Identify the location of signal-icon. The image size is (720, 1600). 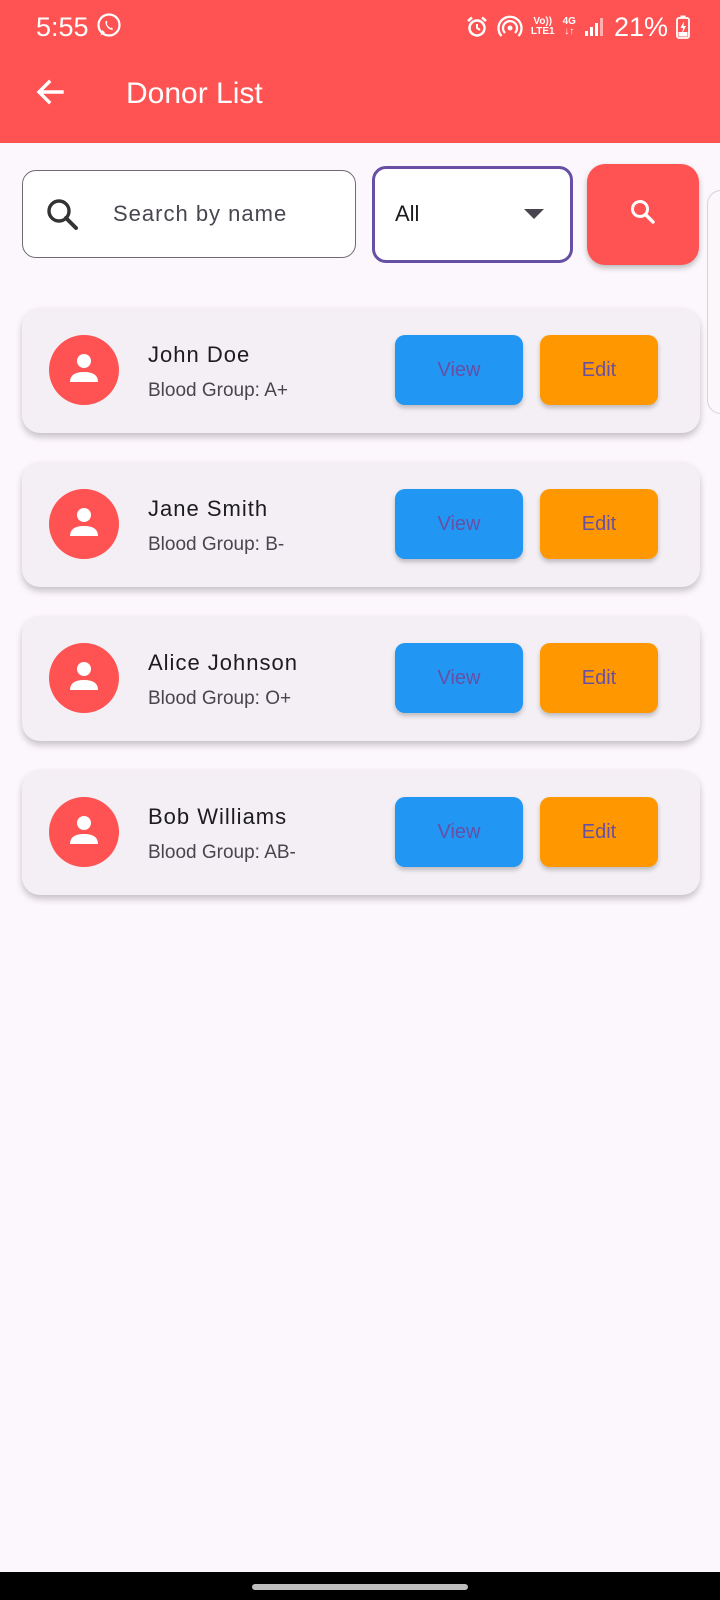
(595, 27).